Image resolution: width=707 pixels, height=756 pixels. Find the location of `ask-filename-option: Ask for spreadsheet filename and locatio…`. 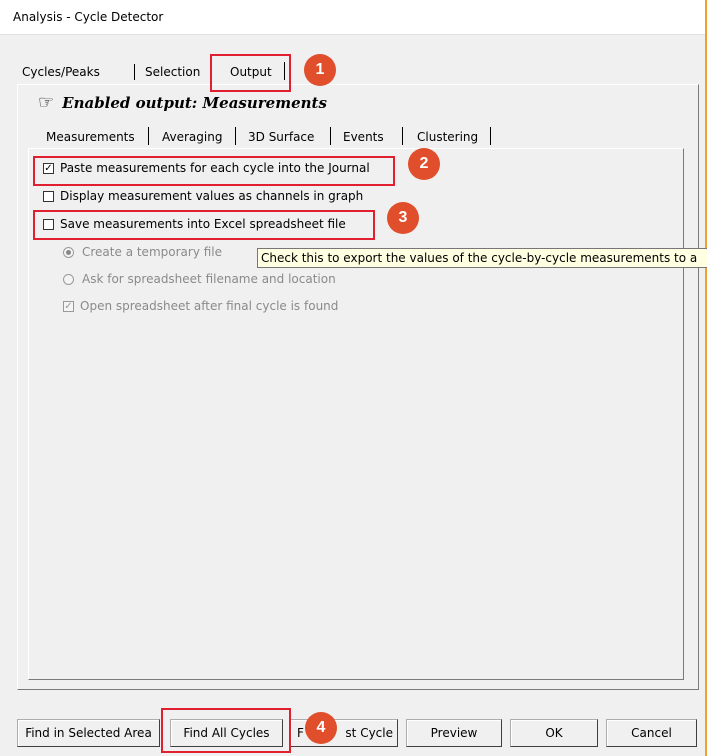

ask-filename-option: Ask for spreadsheet filename and locatio… is located at coordinates (199, 279).